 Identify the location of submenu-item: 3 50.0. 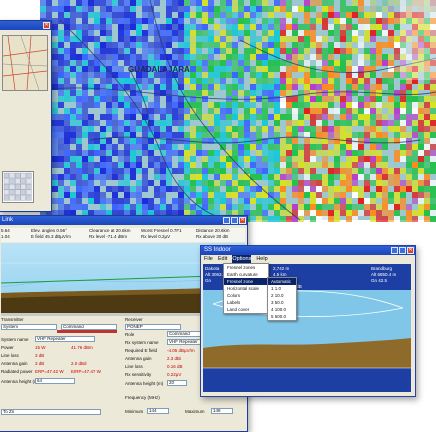
(282, 302).